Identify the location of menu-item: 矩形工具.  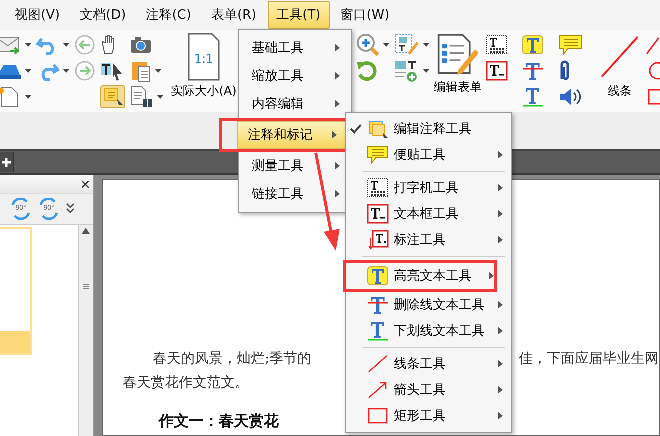
(428, 416).